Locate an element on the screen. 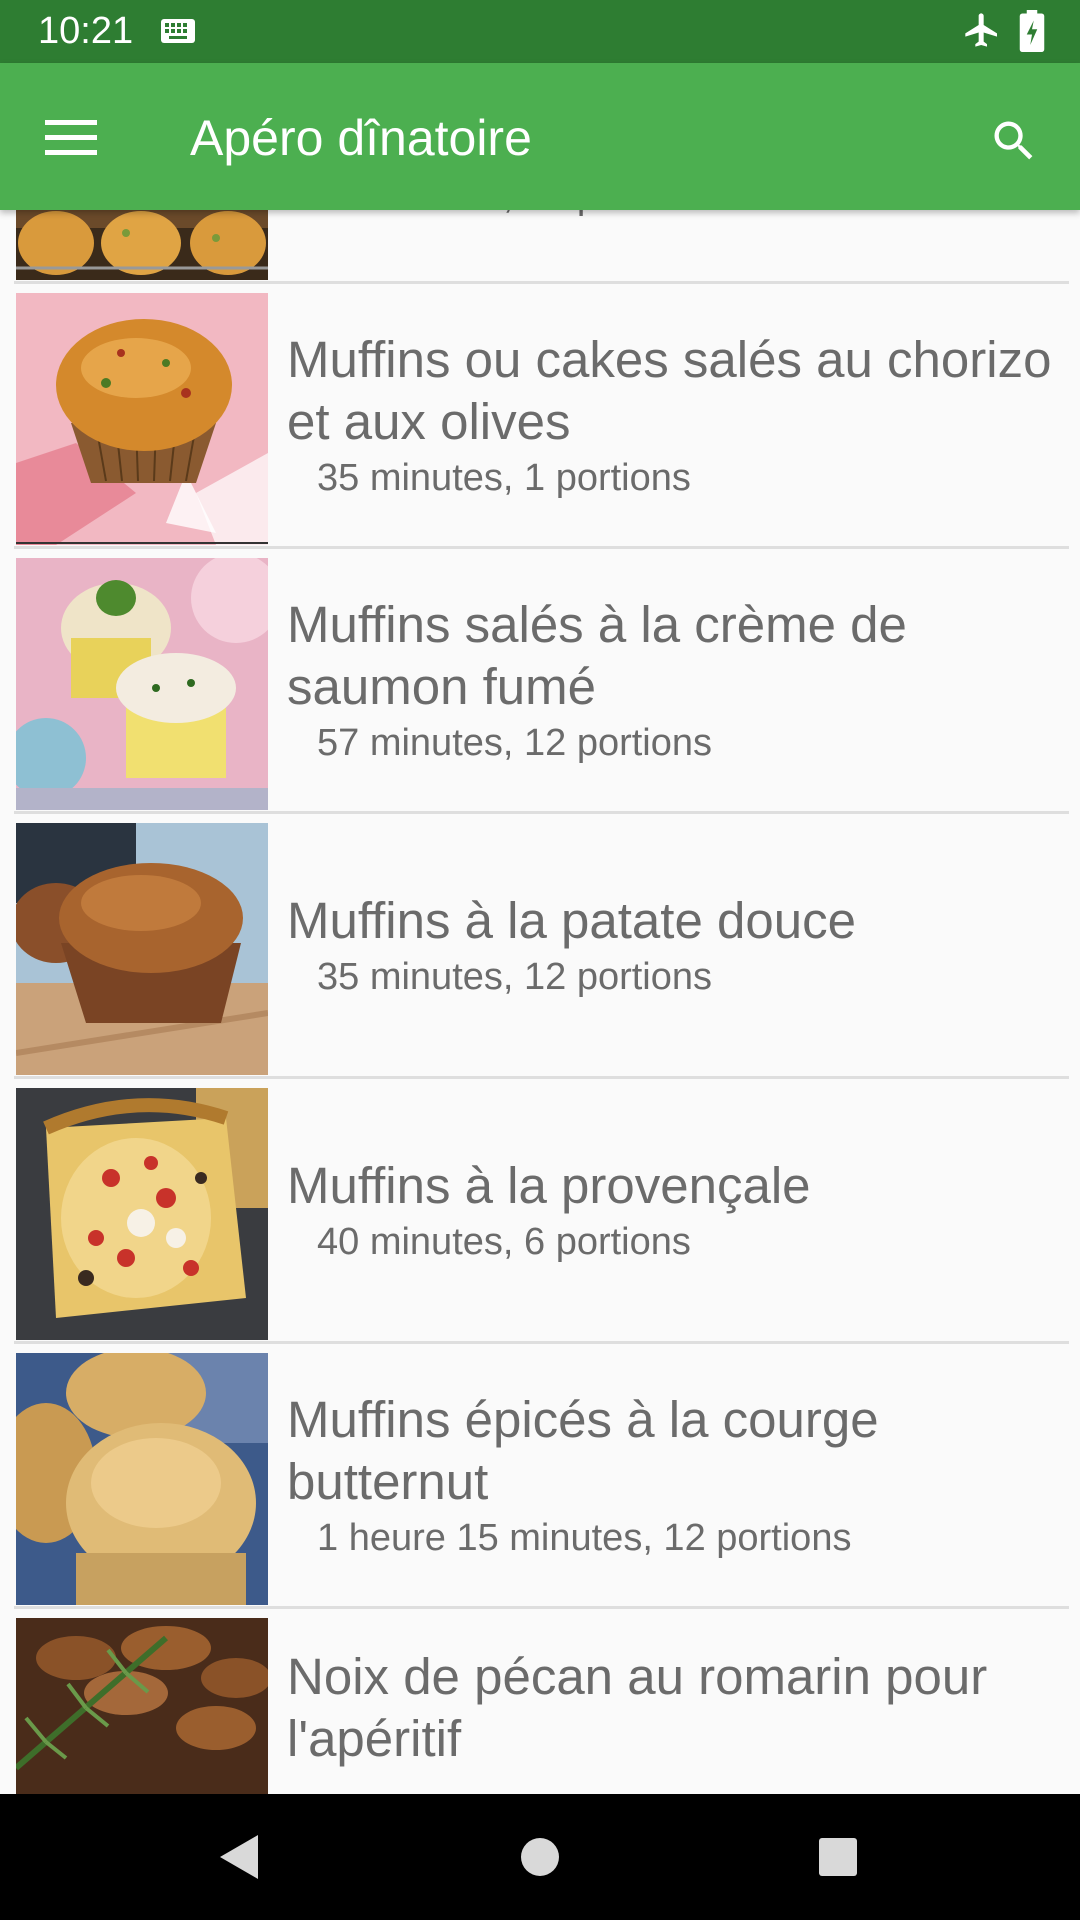 This screenshot has height=1920, width=1080. home-button is located at coordinates (540, 1857).